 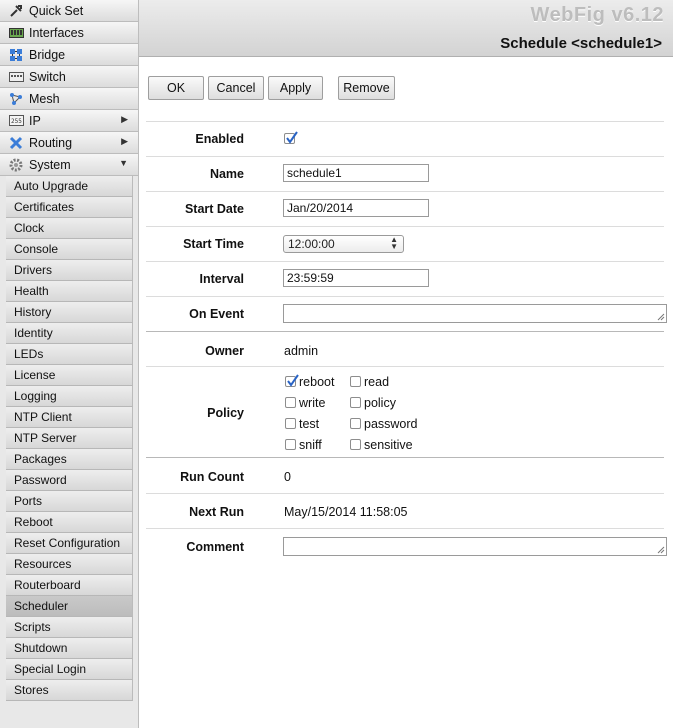 I want to click on policy-reboot-label: reboot, so click(x=317, y=382).